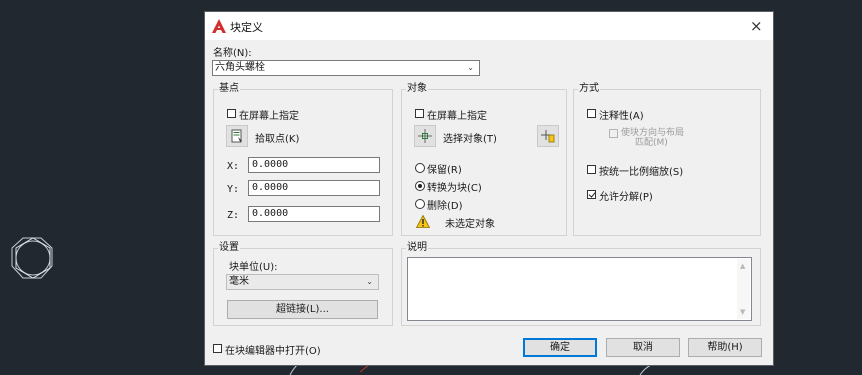 The height and width of the screenshot is (375, 862). Describe the element at coordinates (32, 258) in the screenshot. I see `hexagon-drawing-icon` at that location.